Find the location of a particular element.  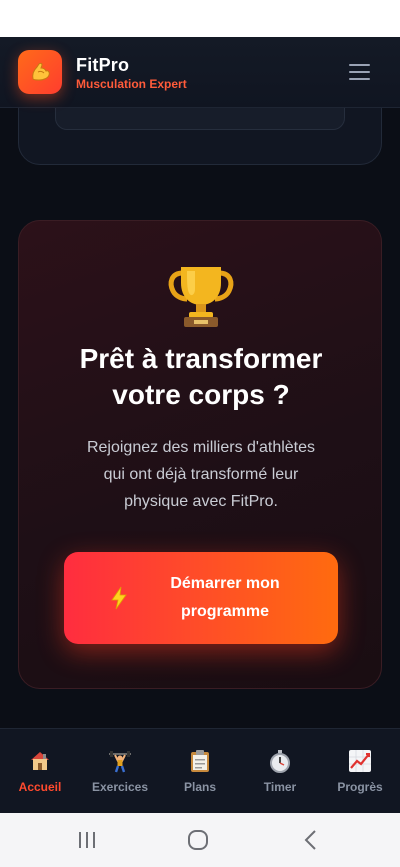

cta-description-line: qui ont déjà transformé leur is located at coordinates (201, 474).